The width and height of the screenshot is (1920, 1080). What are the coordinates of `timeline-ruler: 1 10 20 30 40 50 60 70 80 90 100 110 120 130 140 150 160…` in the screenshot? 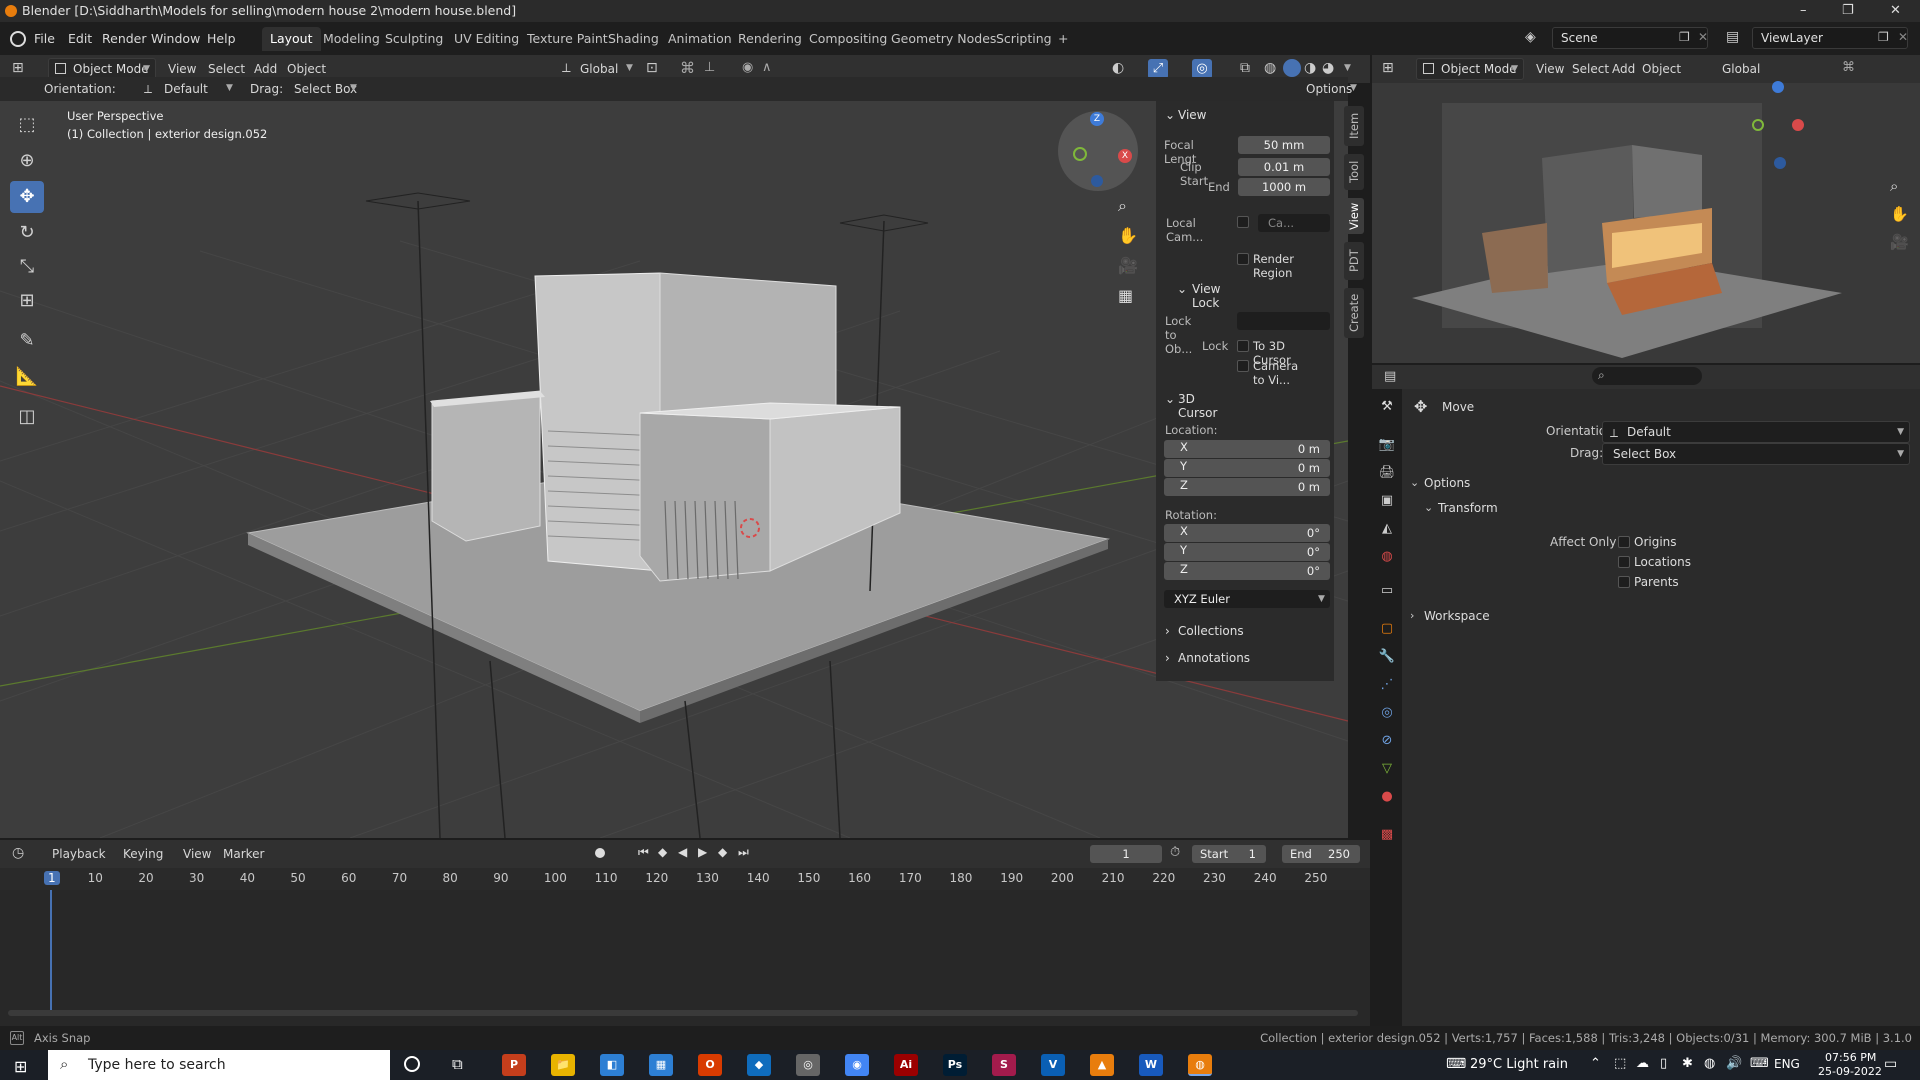 It's located at (685, 879).